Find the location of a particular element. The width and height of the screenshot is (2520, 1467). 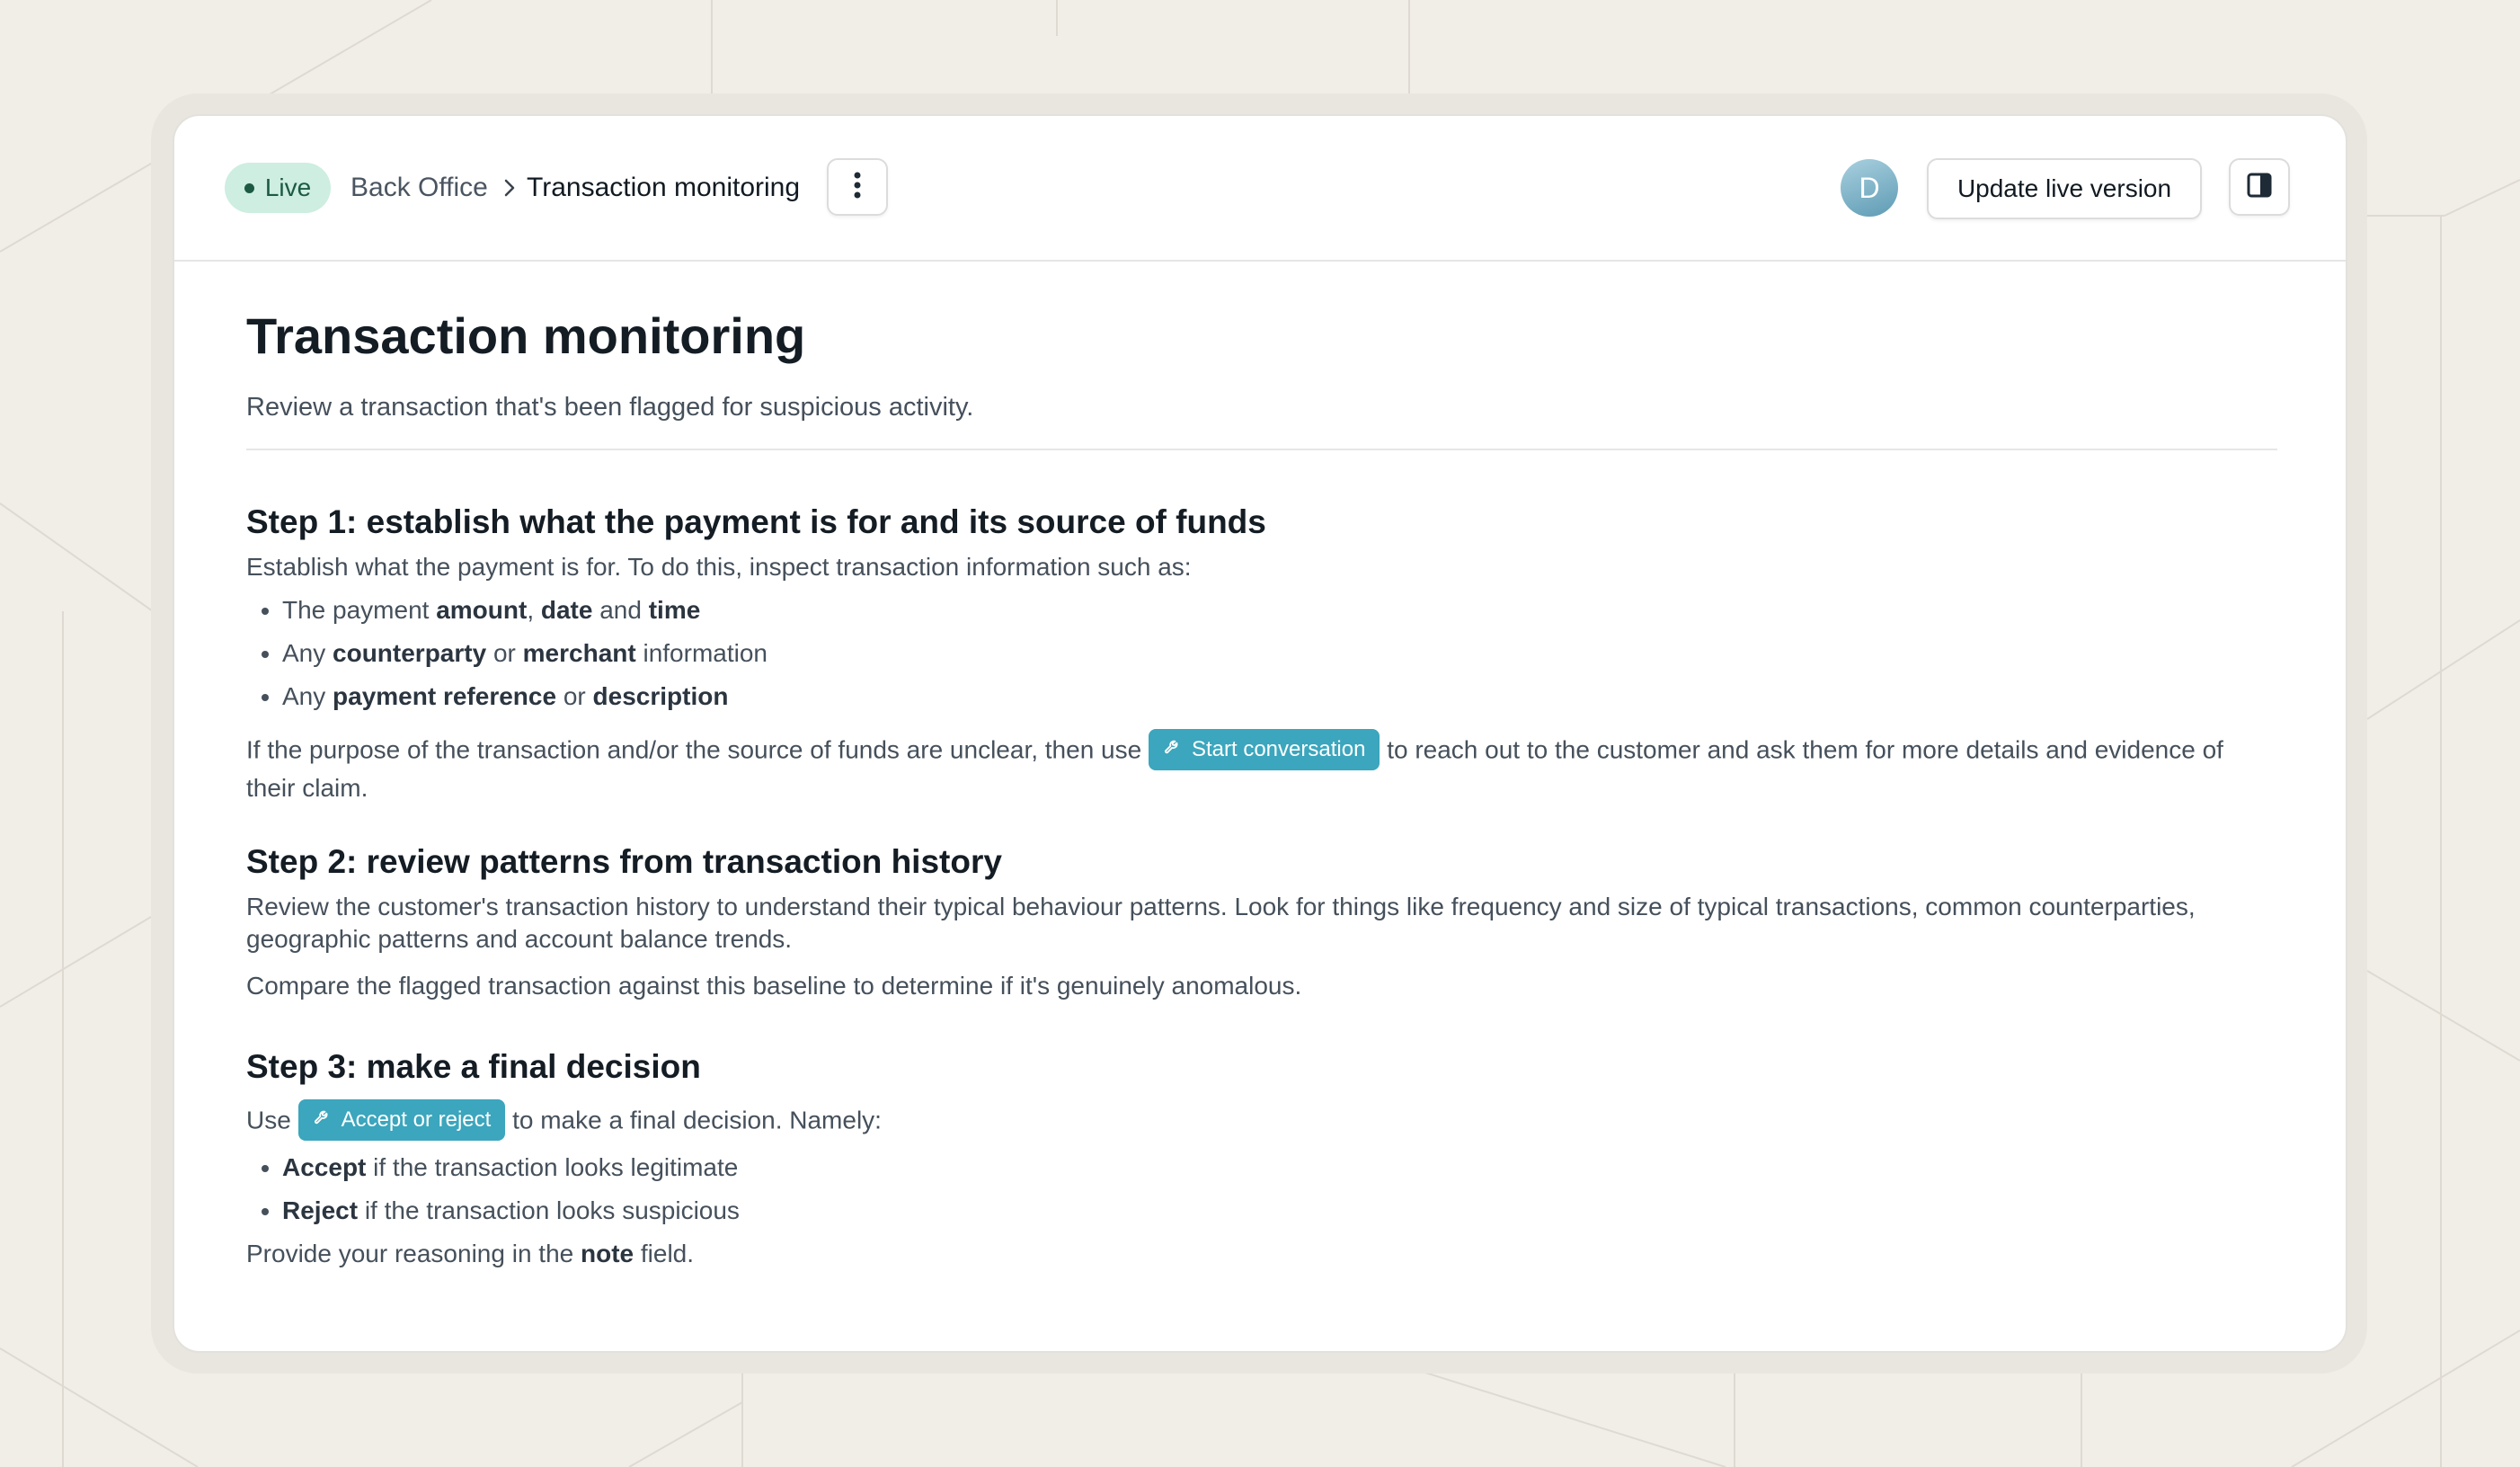

toggle-panel-button is located at coordinates (2259, 187).